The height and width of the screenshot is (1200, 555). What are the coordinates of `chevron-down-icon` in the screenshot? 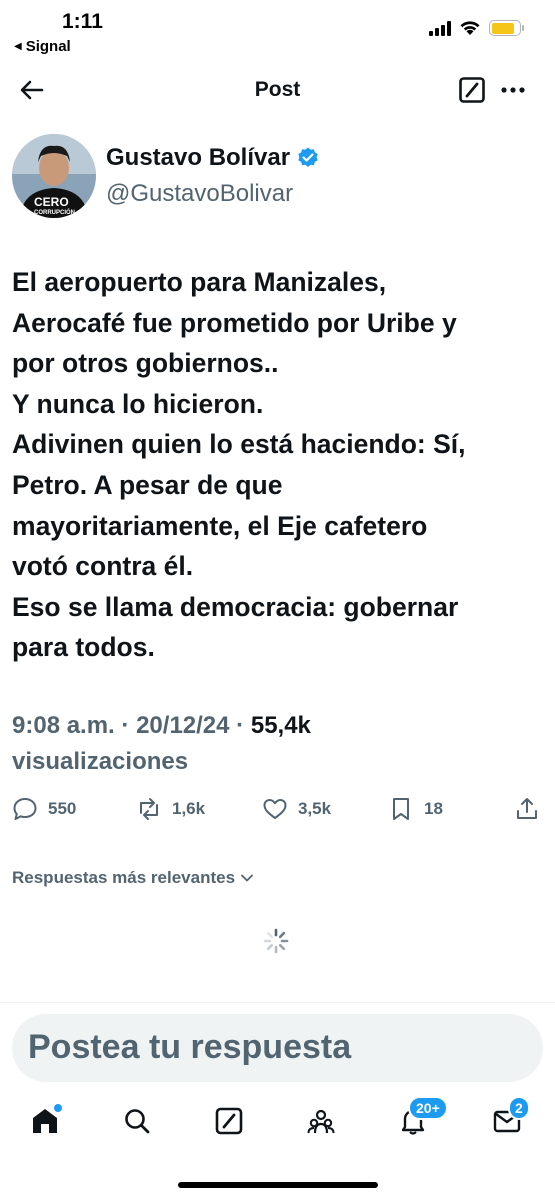 It's located at (247, 878).